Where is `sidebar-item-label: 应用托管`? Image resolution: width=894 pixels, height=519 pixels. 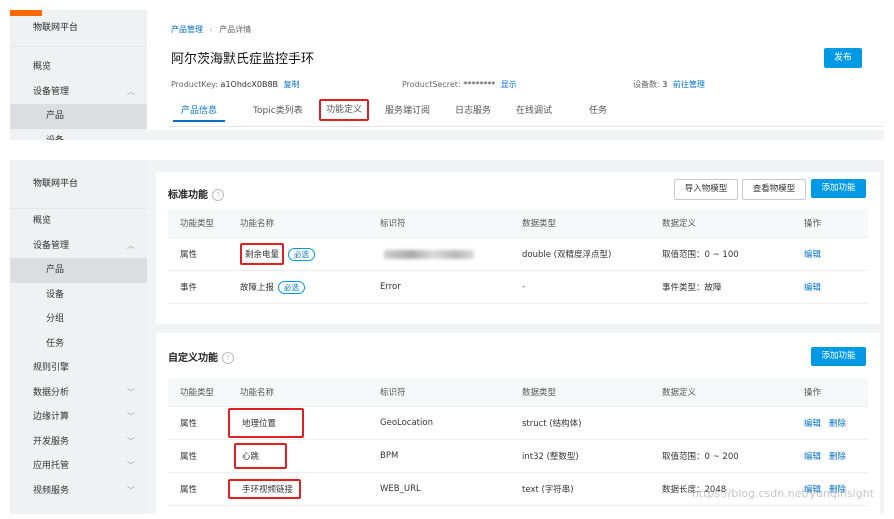 sidebar-item-label: 应用托管 is located at coordinates (51, 466).